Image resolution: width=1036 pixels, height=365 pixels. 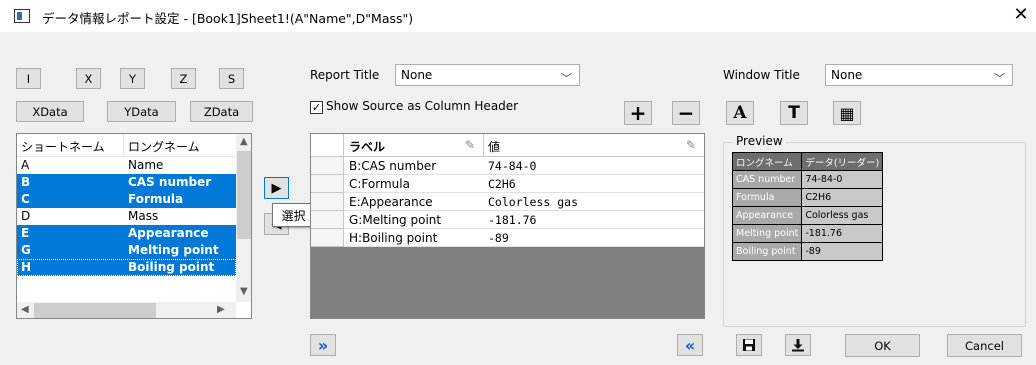 What do you see at coordinates (417, 75) in the screenshot?
I see `report-title-value: None` at bounding box center [417, 75].